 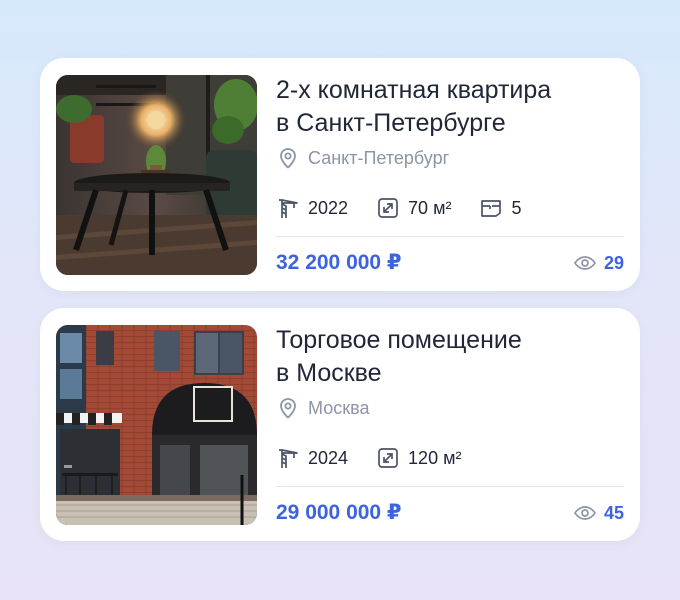 I want to click on location-text: Санкт-Петербург, so click(x=379, y=157).